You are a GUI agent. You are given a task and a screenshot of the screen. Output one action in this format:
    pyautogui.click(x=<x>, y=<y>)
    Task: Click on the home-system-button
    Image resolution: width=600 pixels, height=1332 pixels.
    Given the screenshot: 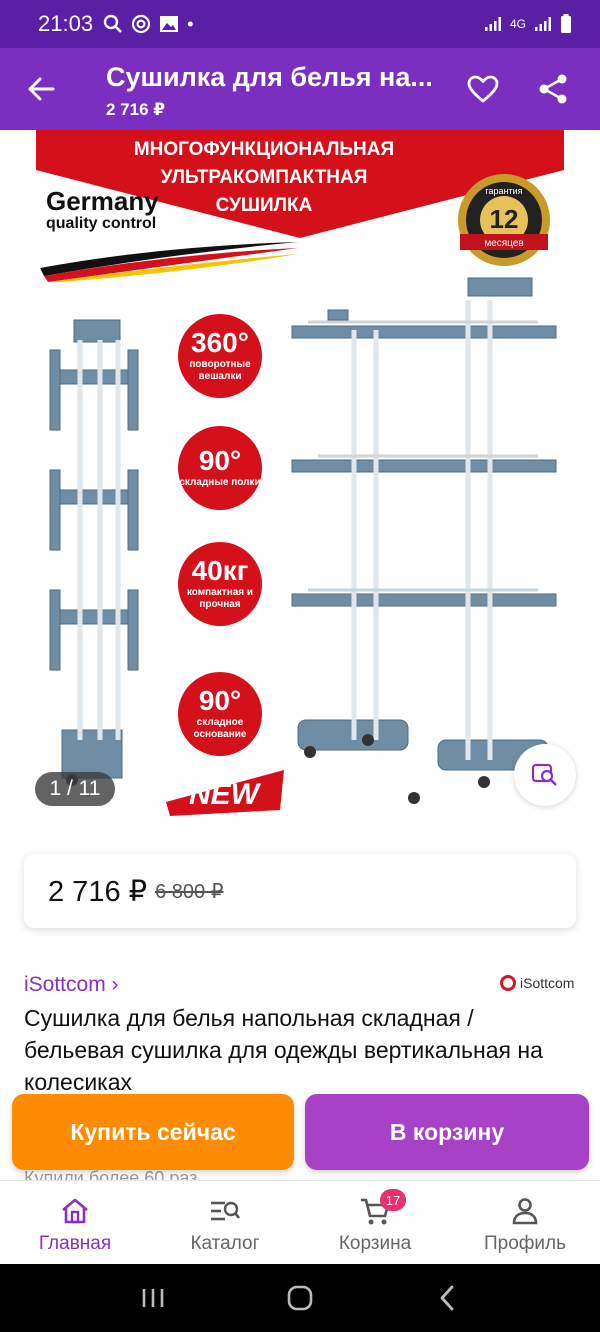 What is the action you would take?
    pyautogui.click(x=300, y=1298)
    